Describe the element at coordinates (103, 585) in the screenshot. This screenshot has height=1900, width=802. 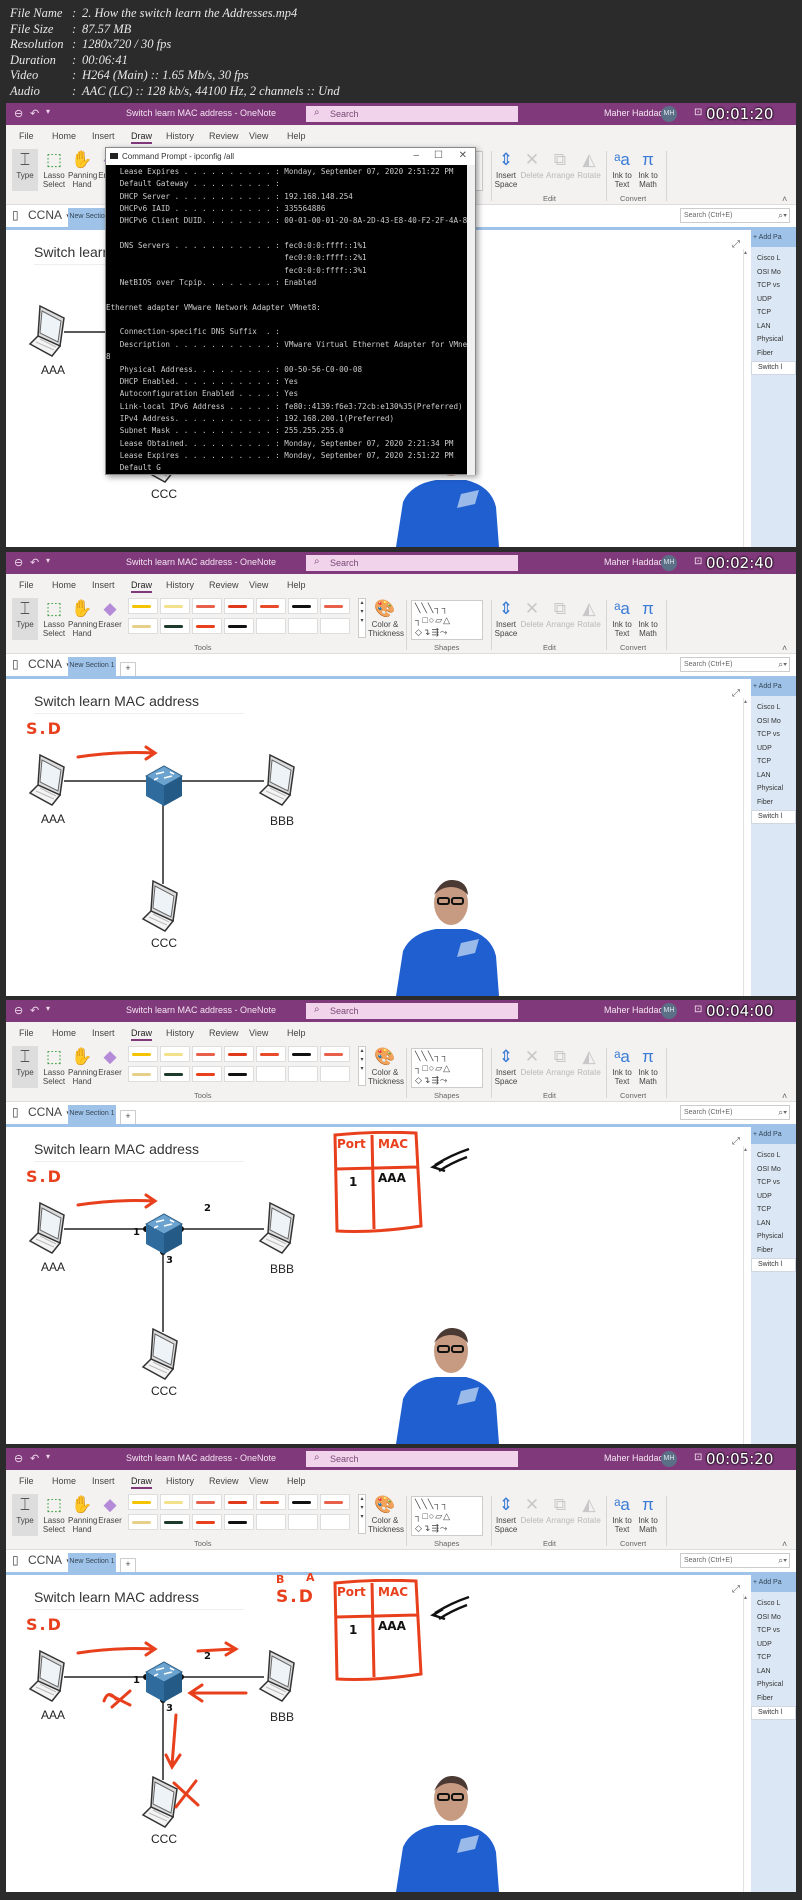
I see `menu-tab-insert: Insert` at that location.